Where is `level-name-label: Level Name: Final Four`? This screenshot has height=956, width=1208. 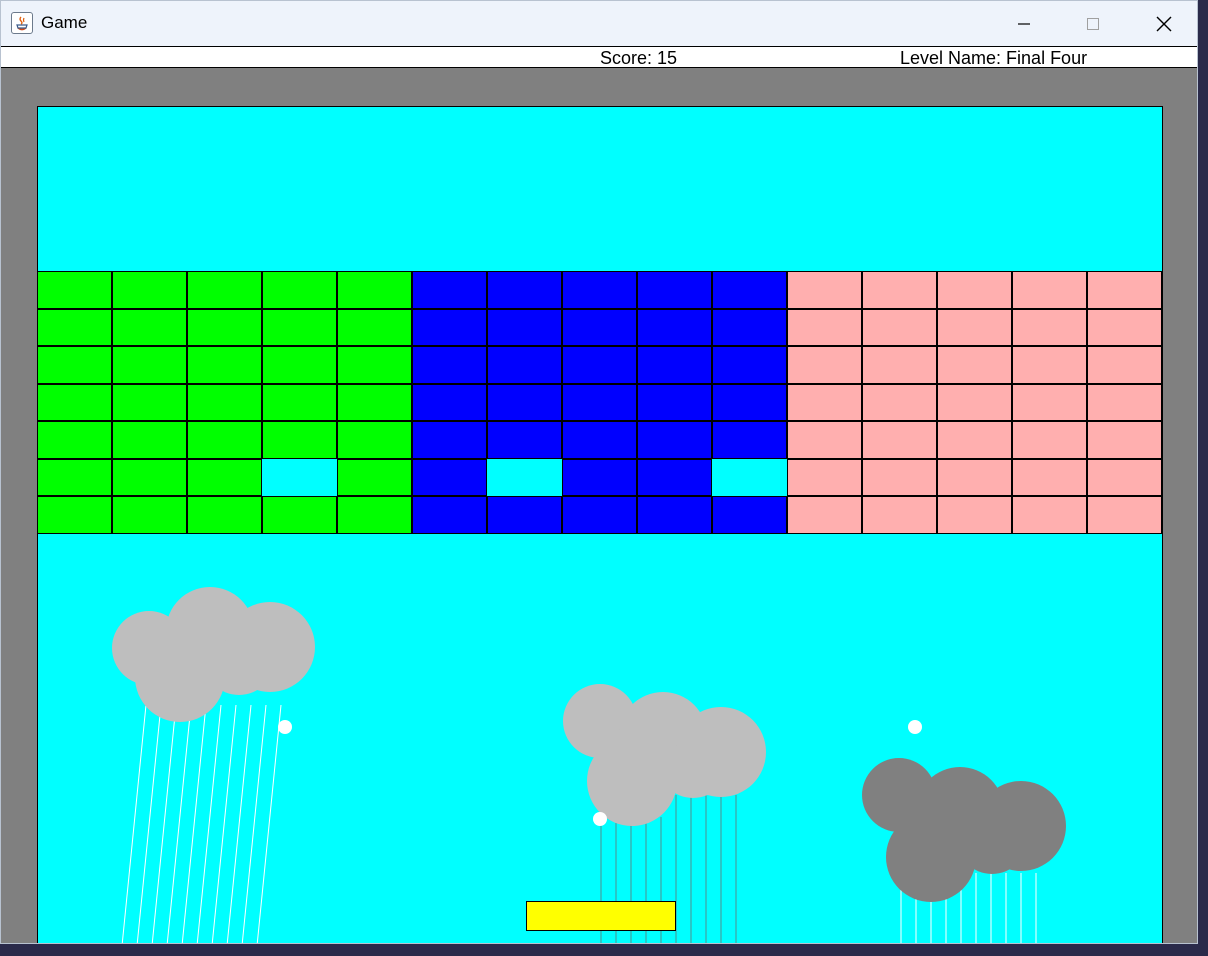 level-name-label: Level Name: Final Four is located at coordinates (994, 58).